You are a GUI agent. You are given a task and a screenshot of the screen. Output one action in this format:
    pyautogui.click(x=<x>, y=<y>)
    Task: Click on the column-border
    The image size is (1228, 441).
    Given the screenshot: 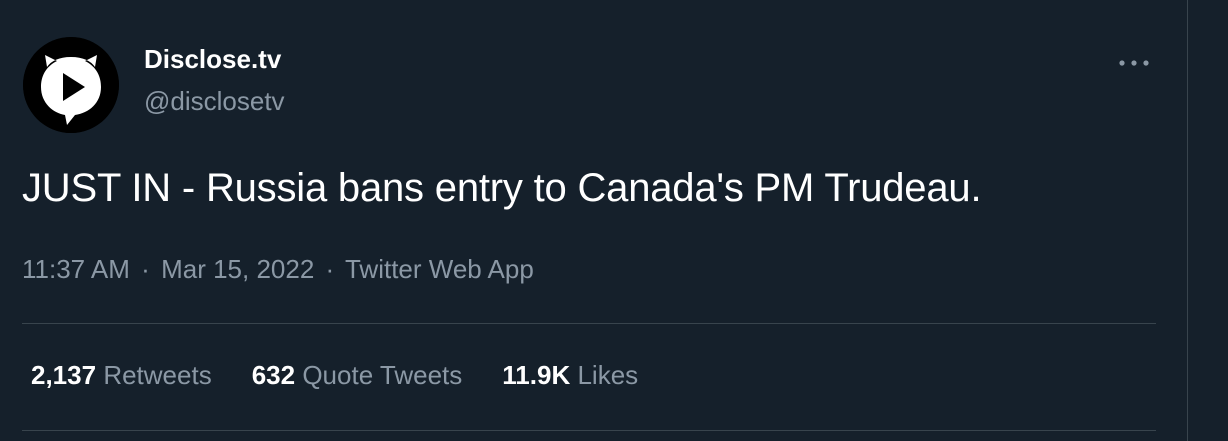 What is the action you would take?
    pyautogui.click(x=1187, y=220)
    